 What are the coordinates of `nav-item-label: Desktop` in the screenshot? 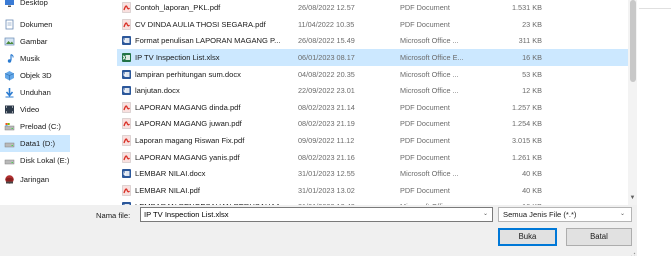 It's located at (34, 3).